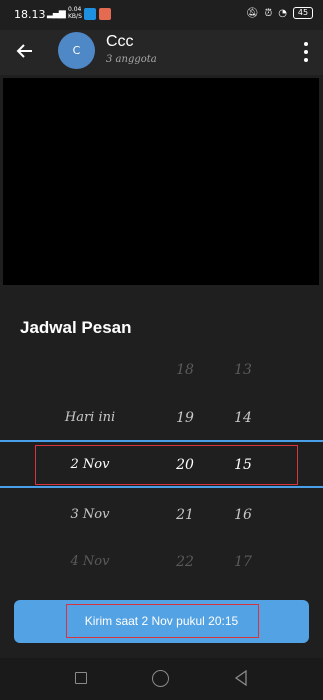  What do you see at coordinates (303, 13) in the screenshot?
I see `battery-icon: 45` at bounding box center [303, 13].